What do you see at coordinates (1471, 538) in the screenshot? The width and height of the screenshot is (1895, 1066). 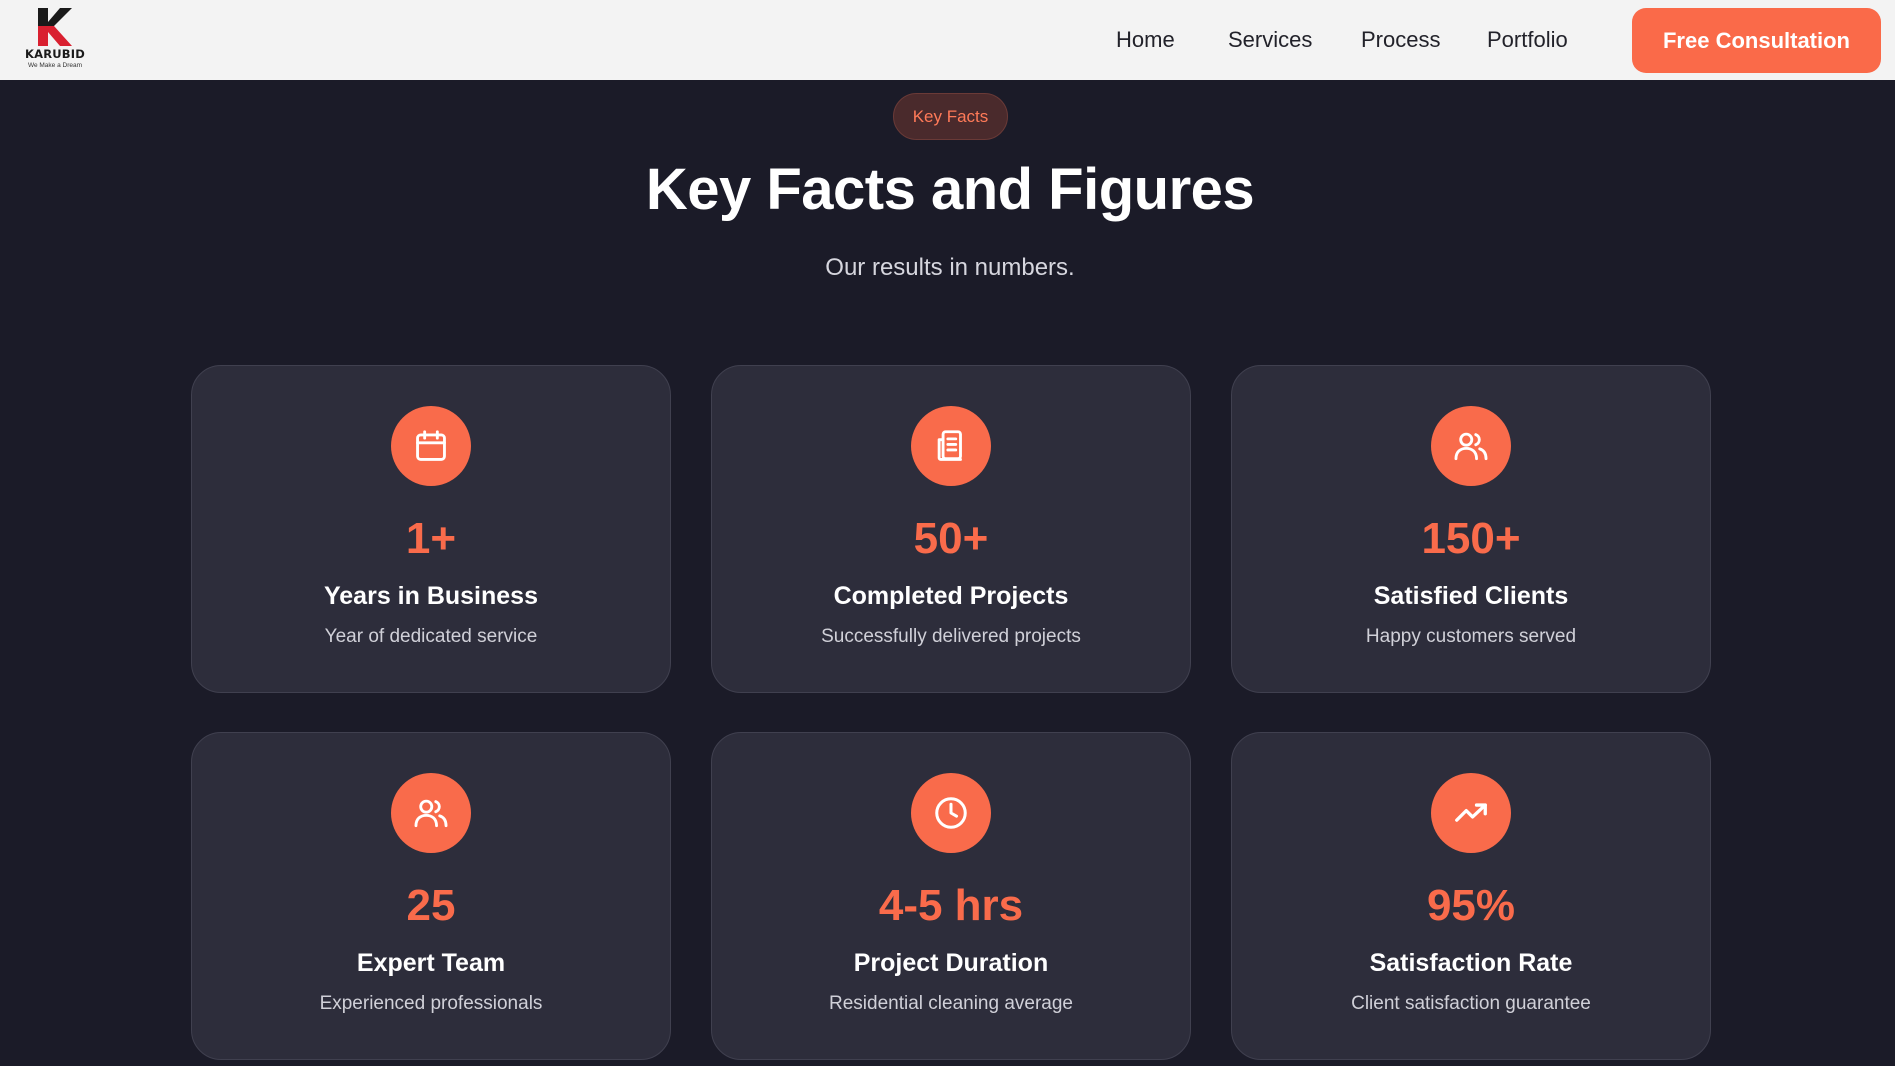 I see `stat-value: 150+` at bounding box center [1471, 538].